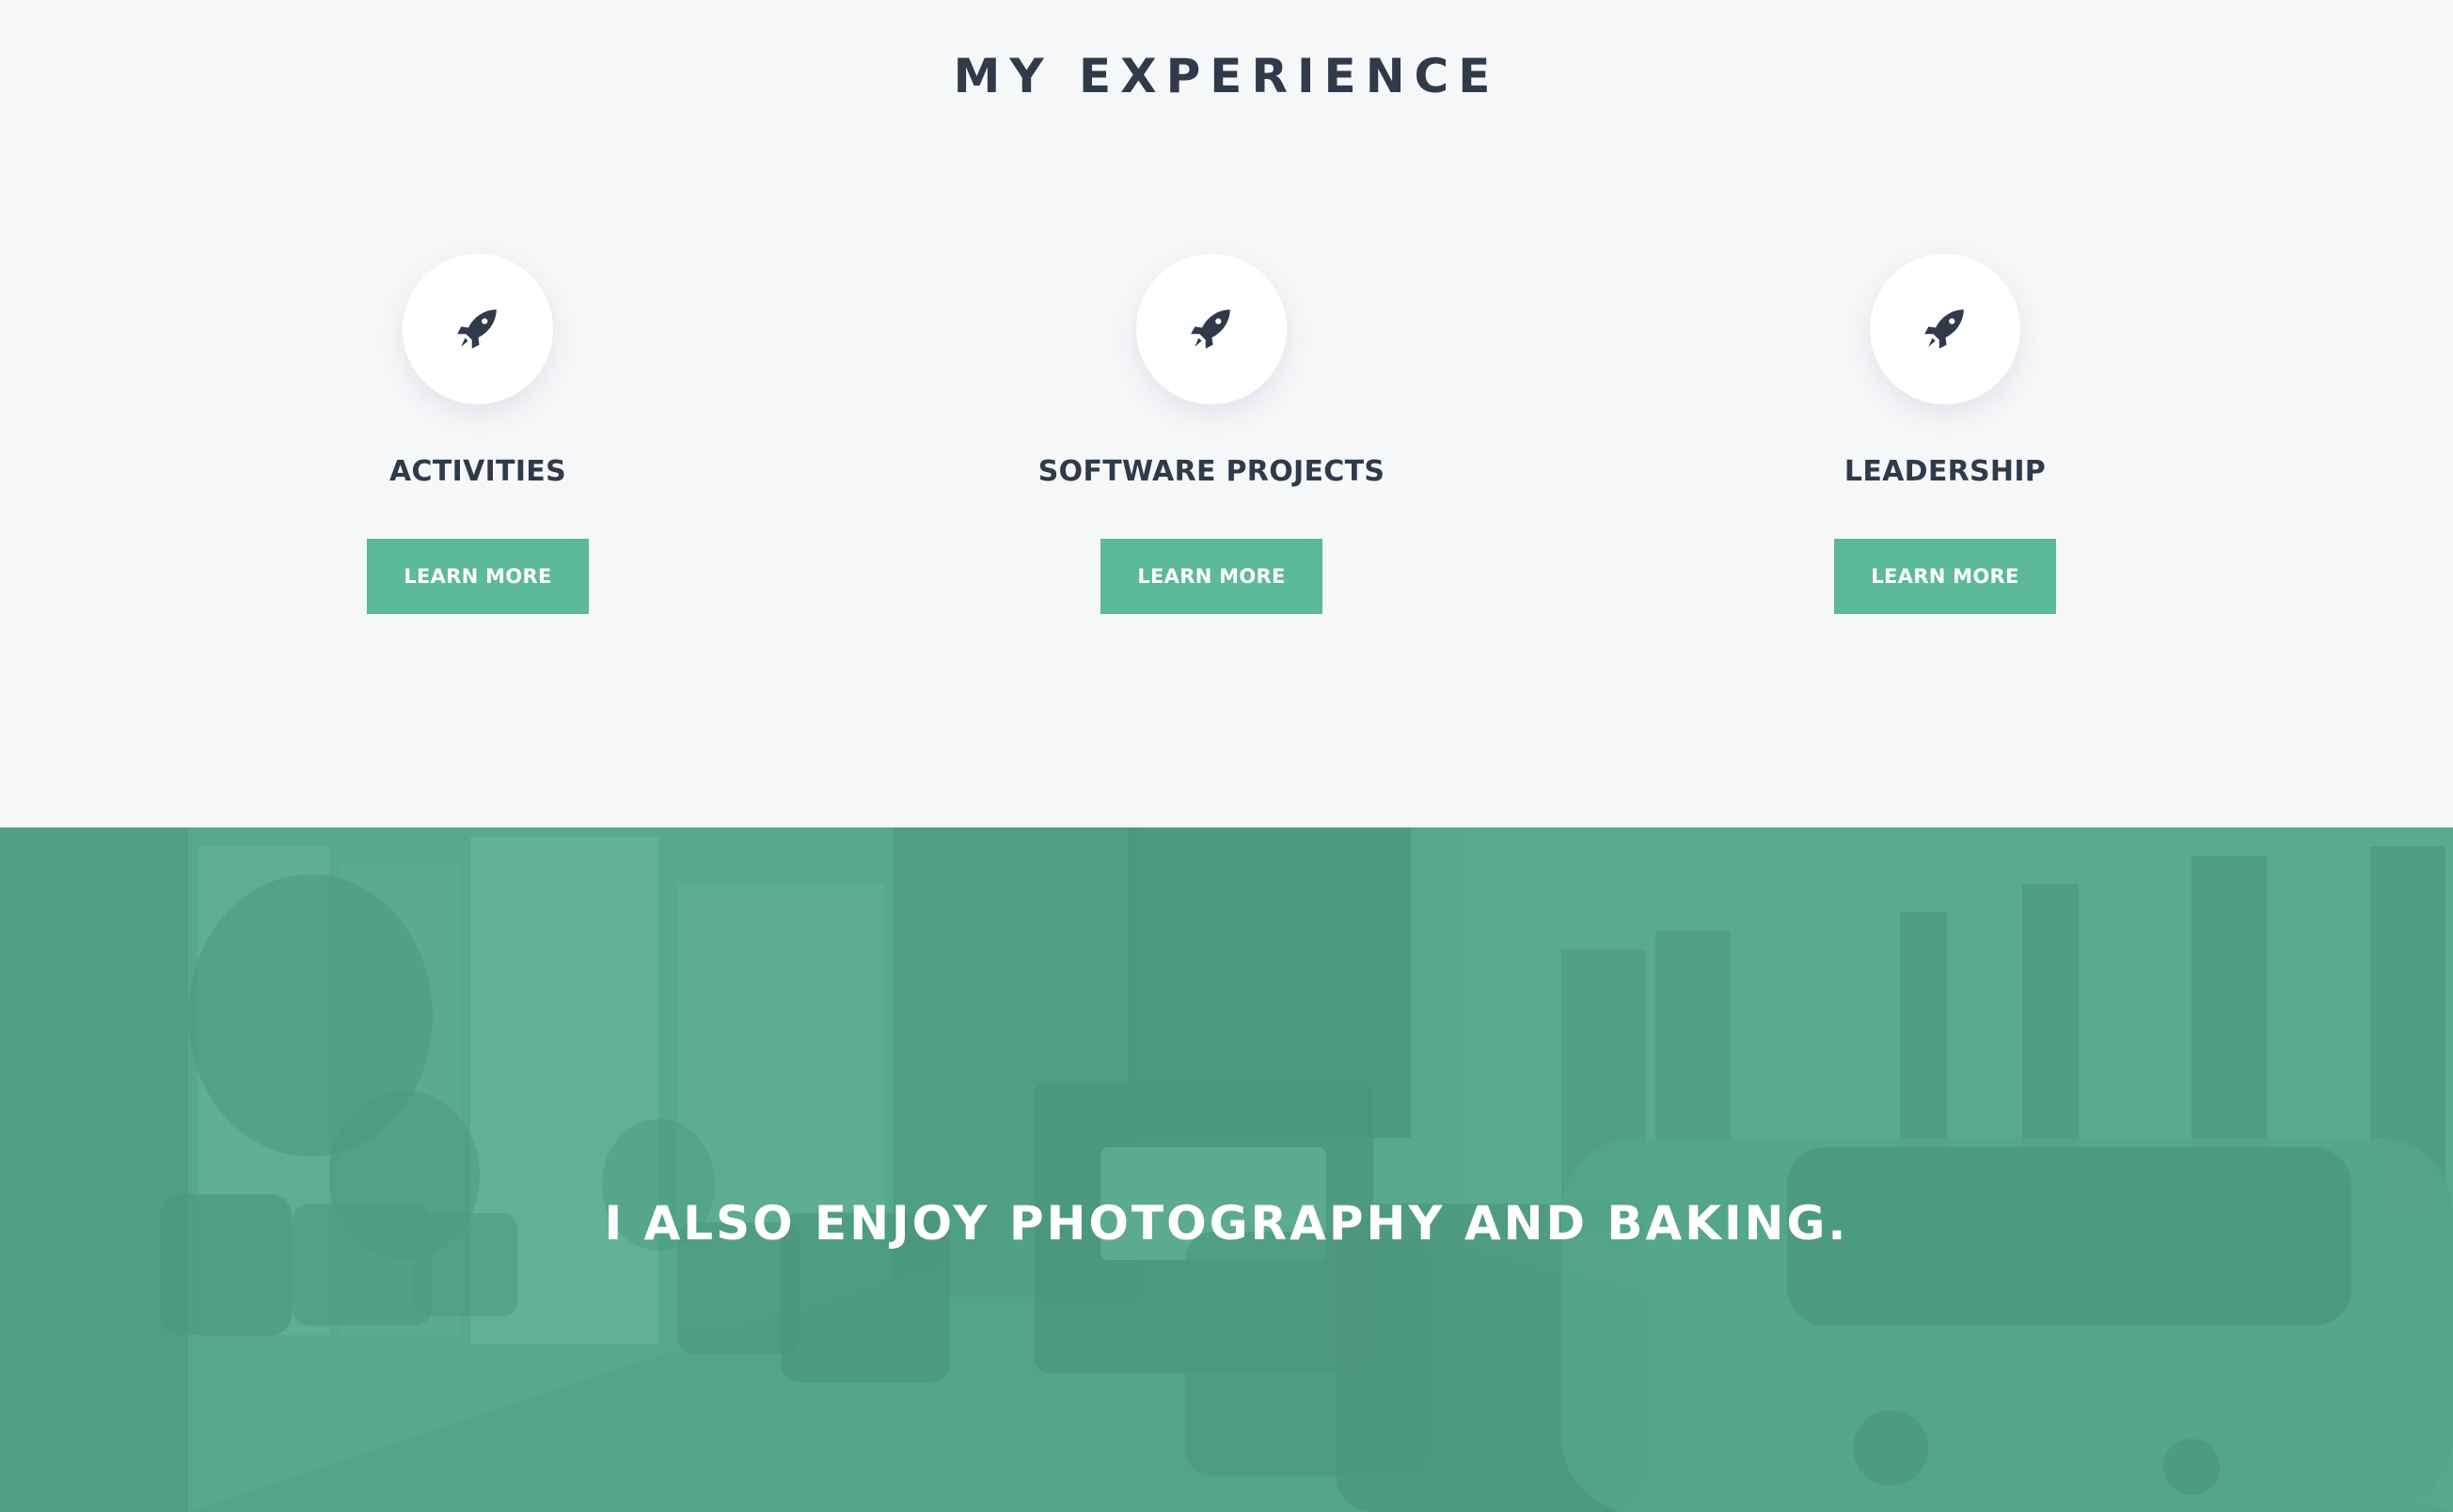 The height and width of the screenshot is (1512, 2453). Describe the element at coordinates (1211, 434) in the screenshot. I see `experience-card-software-projects: SOFTWARE PROJECTS LEARN MORE` at that location.